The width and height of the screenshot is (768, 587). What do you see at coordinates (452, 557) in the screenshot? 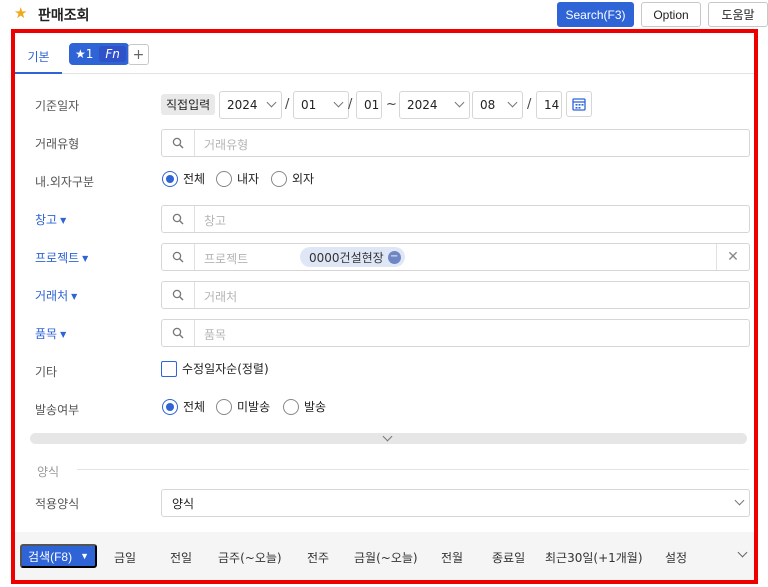
I see `quick-last-month: 전월` at bounding box center [452, 557].